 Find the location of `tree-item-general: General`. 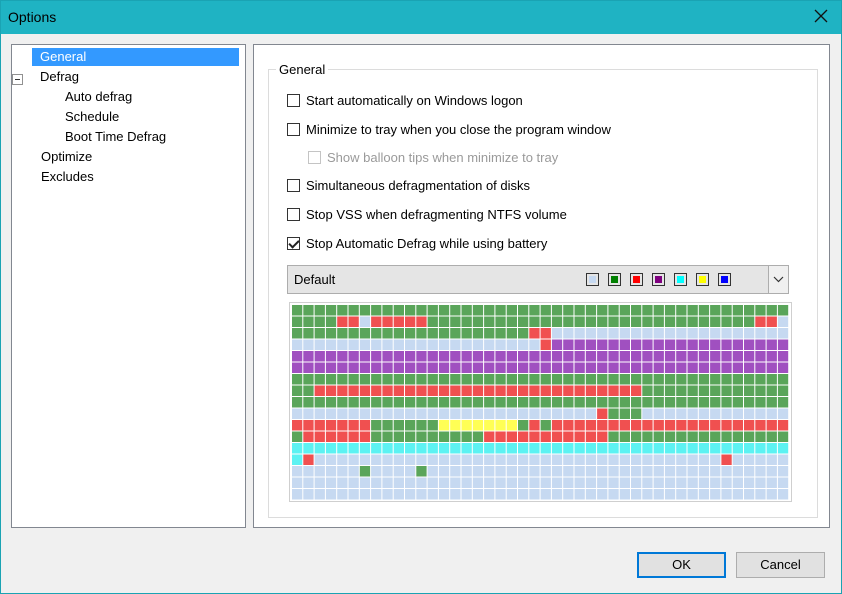

tree-item-general: General is located at coordinates (135, 57).